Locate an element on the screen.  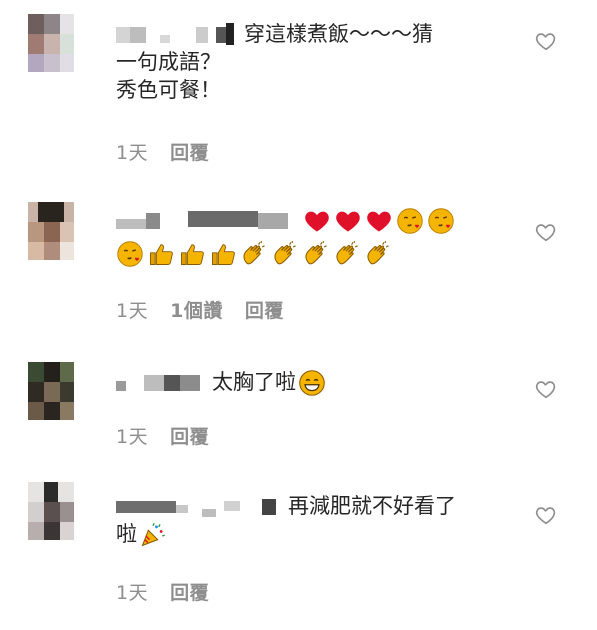
comment-line-1: 穿這樣煮飯～～～猜 is located at coordinates (338, 34).